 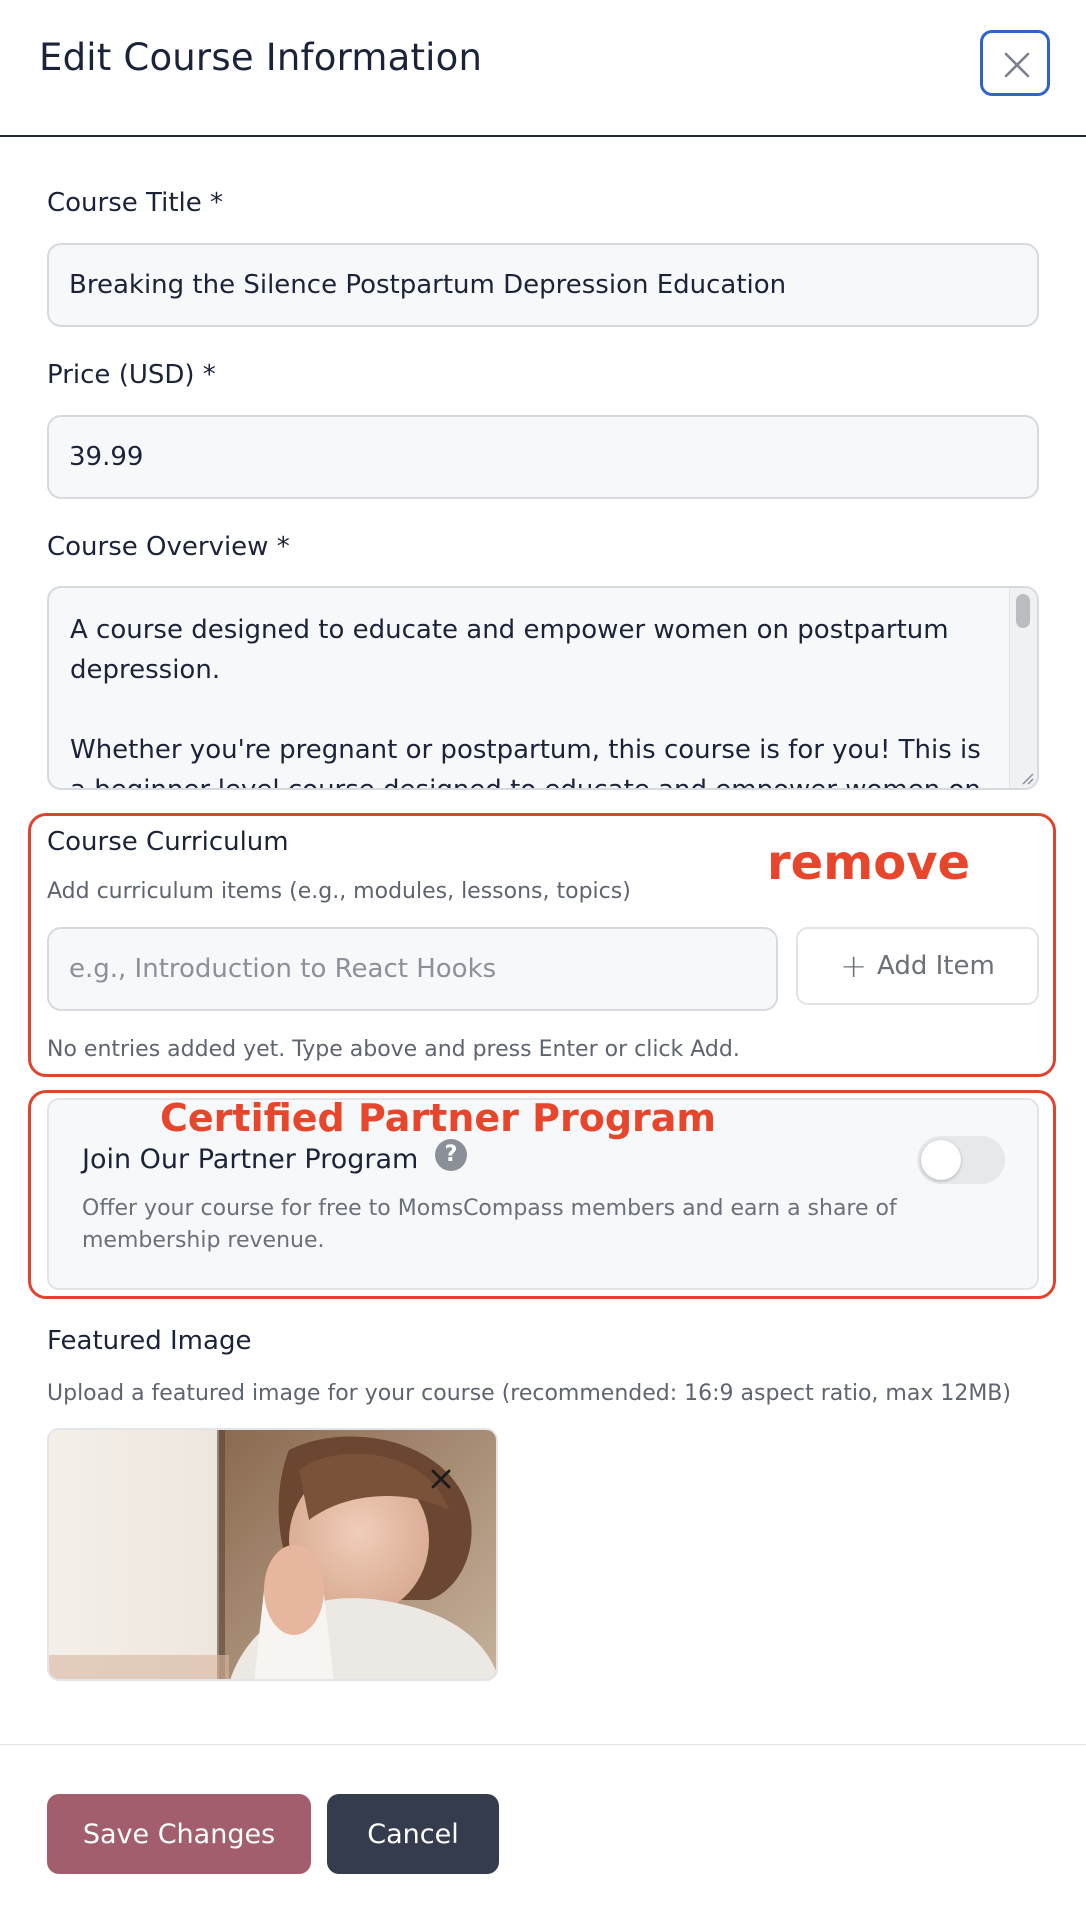 What do you see at coordinates (250, 1159) in the screenshot?
I see `partner-title: Join Our Partner Program` at bounding box center [250, 1159].